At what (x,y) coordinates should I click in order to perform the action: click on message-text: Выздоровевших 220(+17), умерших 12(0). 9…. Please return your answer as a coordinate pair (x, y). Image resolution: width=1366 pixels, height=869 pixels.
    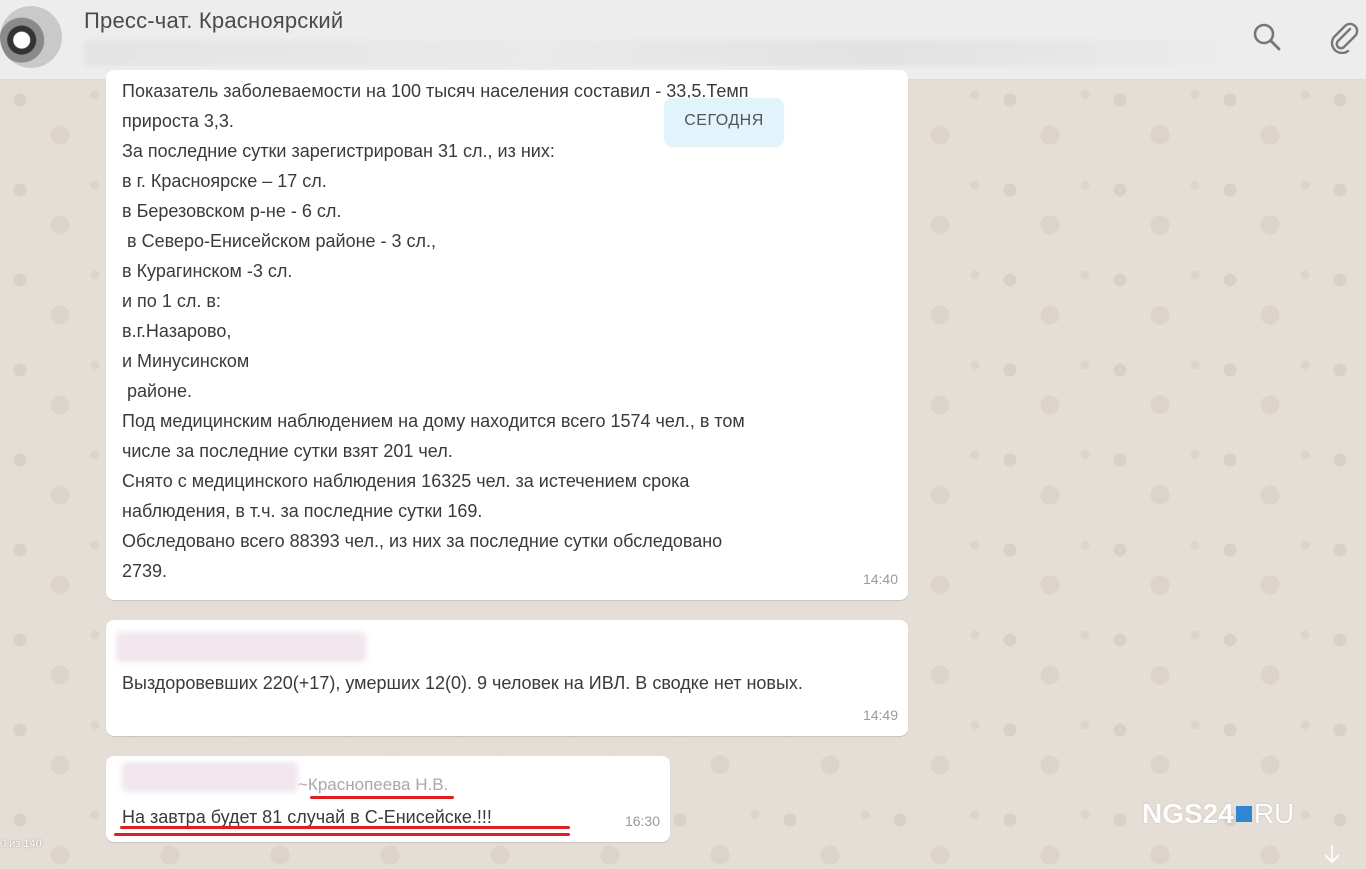
    Looking at the image, I should click on (462, 683).